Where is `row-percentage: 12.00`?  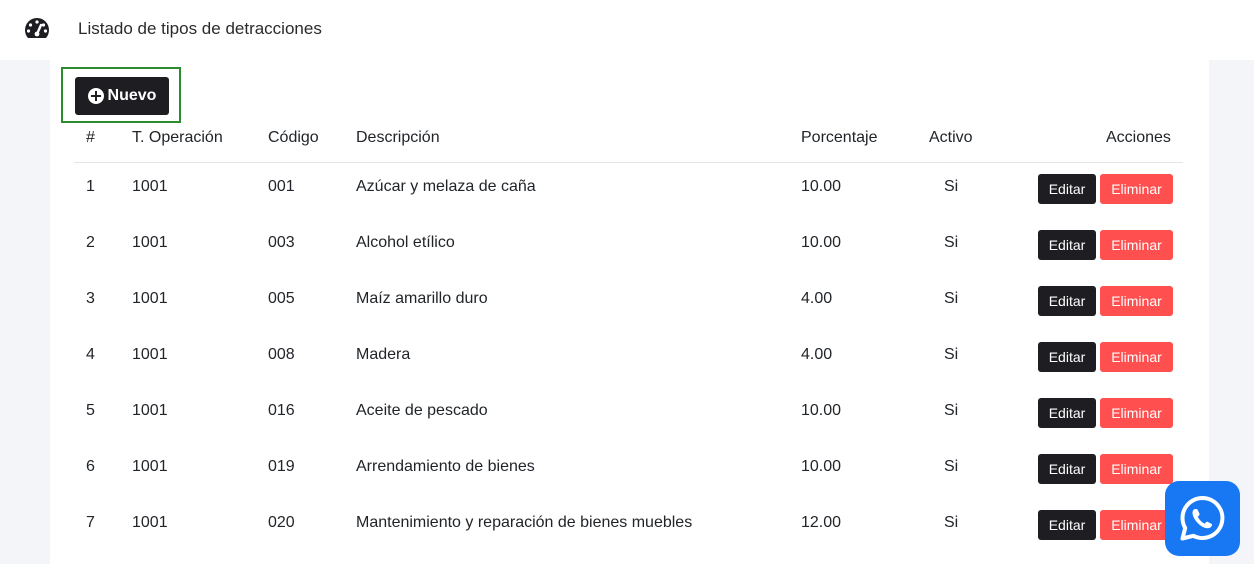
row-percentage: 12.00 is located at coordinates (821, 522).